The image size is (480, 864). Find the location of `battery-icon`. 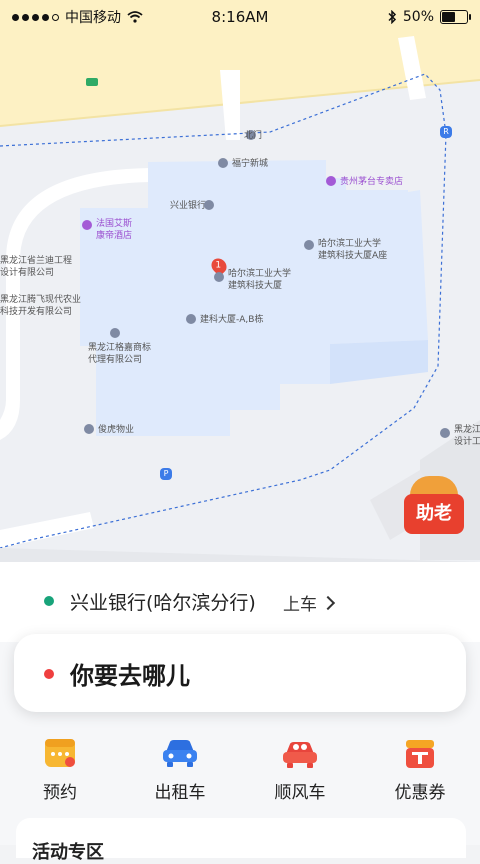

battery-icon is located at coordinates (455, 17).